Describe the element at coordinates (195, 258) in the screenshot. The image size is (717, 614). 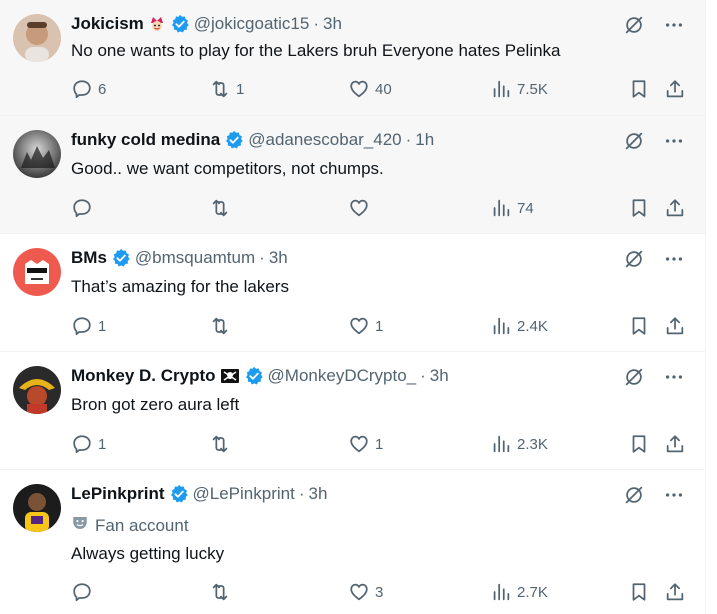
I see `user-handle: @bmsquamtum` at that location.